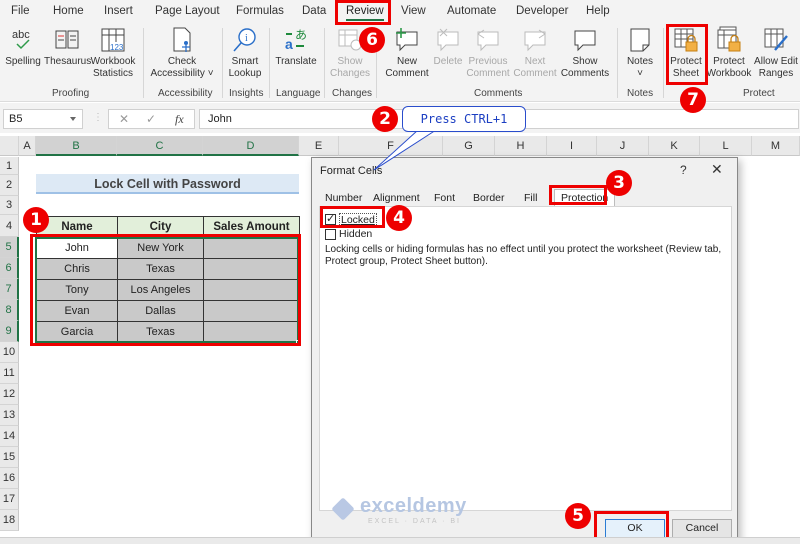  Describe the element at coordinates (246, 38) in the screenshot. I see `svg-text: i` at that location.